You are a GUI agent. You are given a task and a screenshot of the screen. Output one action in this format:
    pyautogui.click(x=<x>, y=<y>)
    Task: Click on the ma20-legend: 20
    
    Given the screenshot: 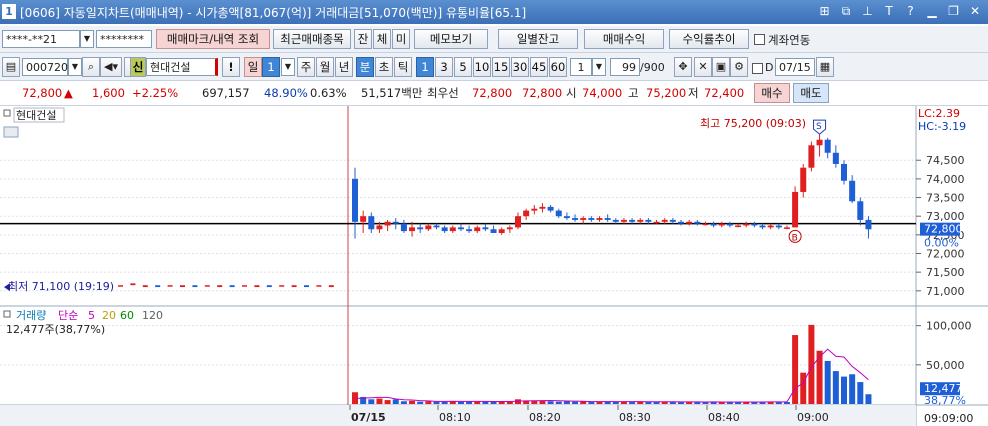 What is the action you would take?
    pyautogui.click(x=109, y=315)
    